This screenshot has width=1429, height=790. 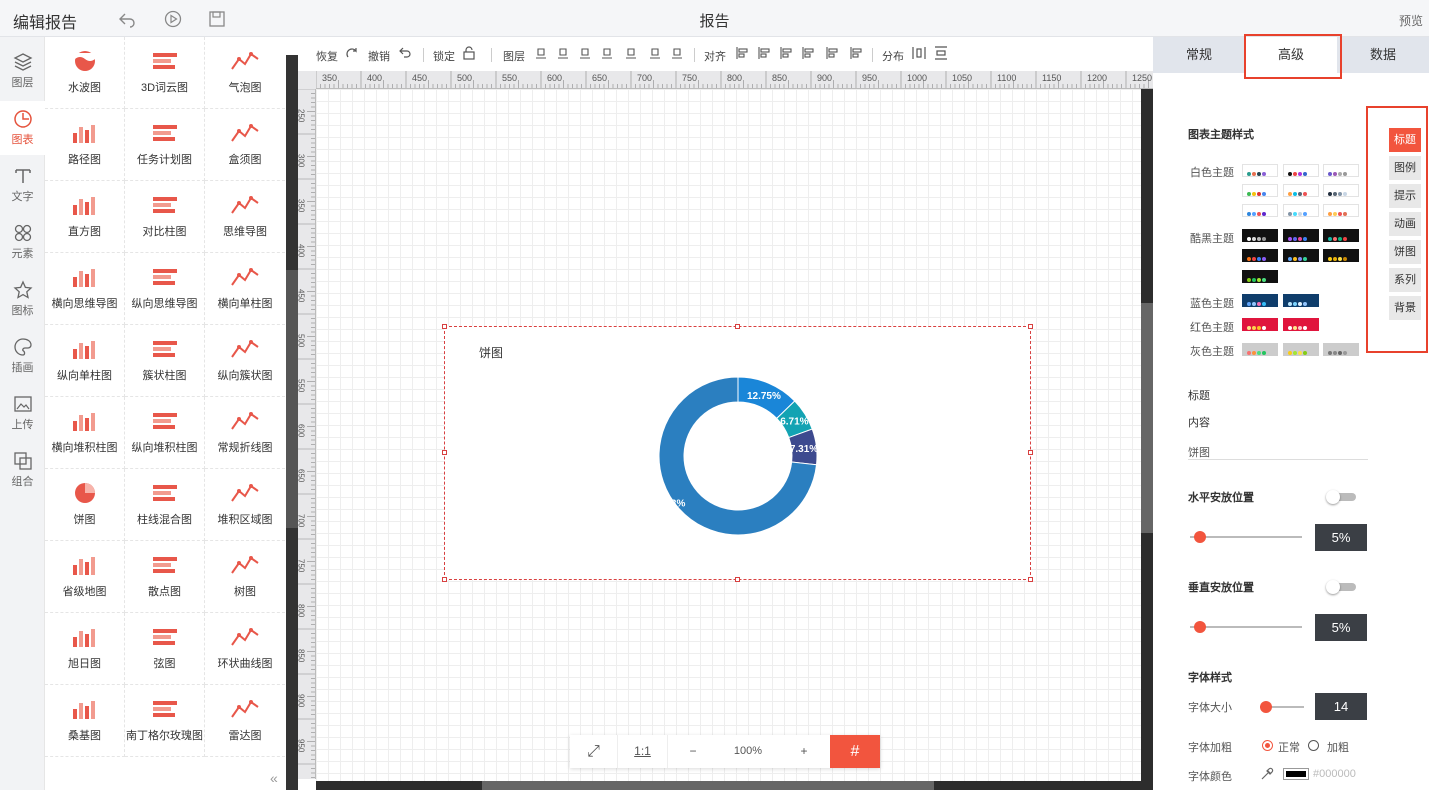 What do you see at coordinates (738, 456) in the screenshot?
I see `donut-chart: 12.75% 6.71% 7.31% 73.23%` at bounding box center [738, 456].